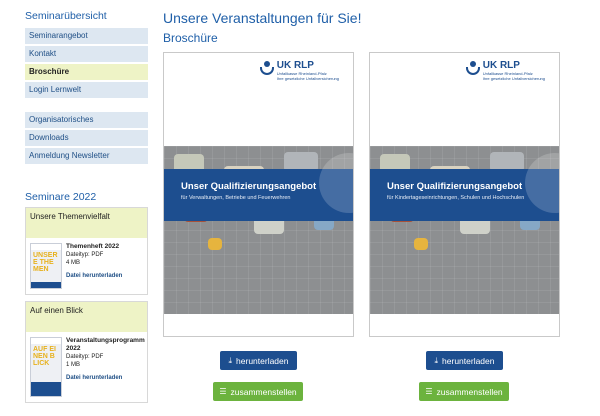 This screenshot has height=416, width=600. I want to click on sidebar-item-organisatorisches: Organisatorisches, so click(86, 120).